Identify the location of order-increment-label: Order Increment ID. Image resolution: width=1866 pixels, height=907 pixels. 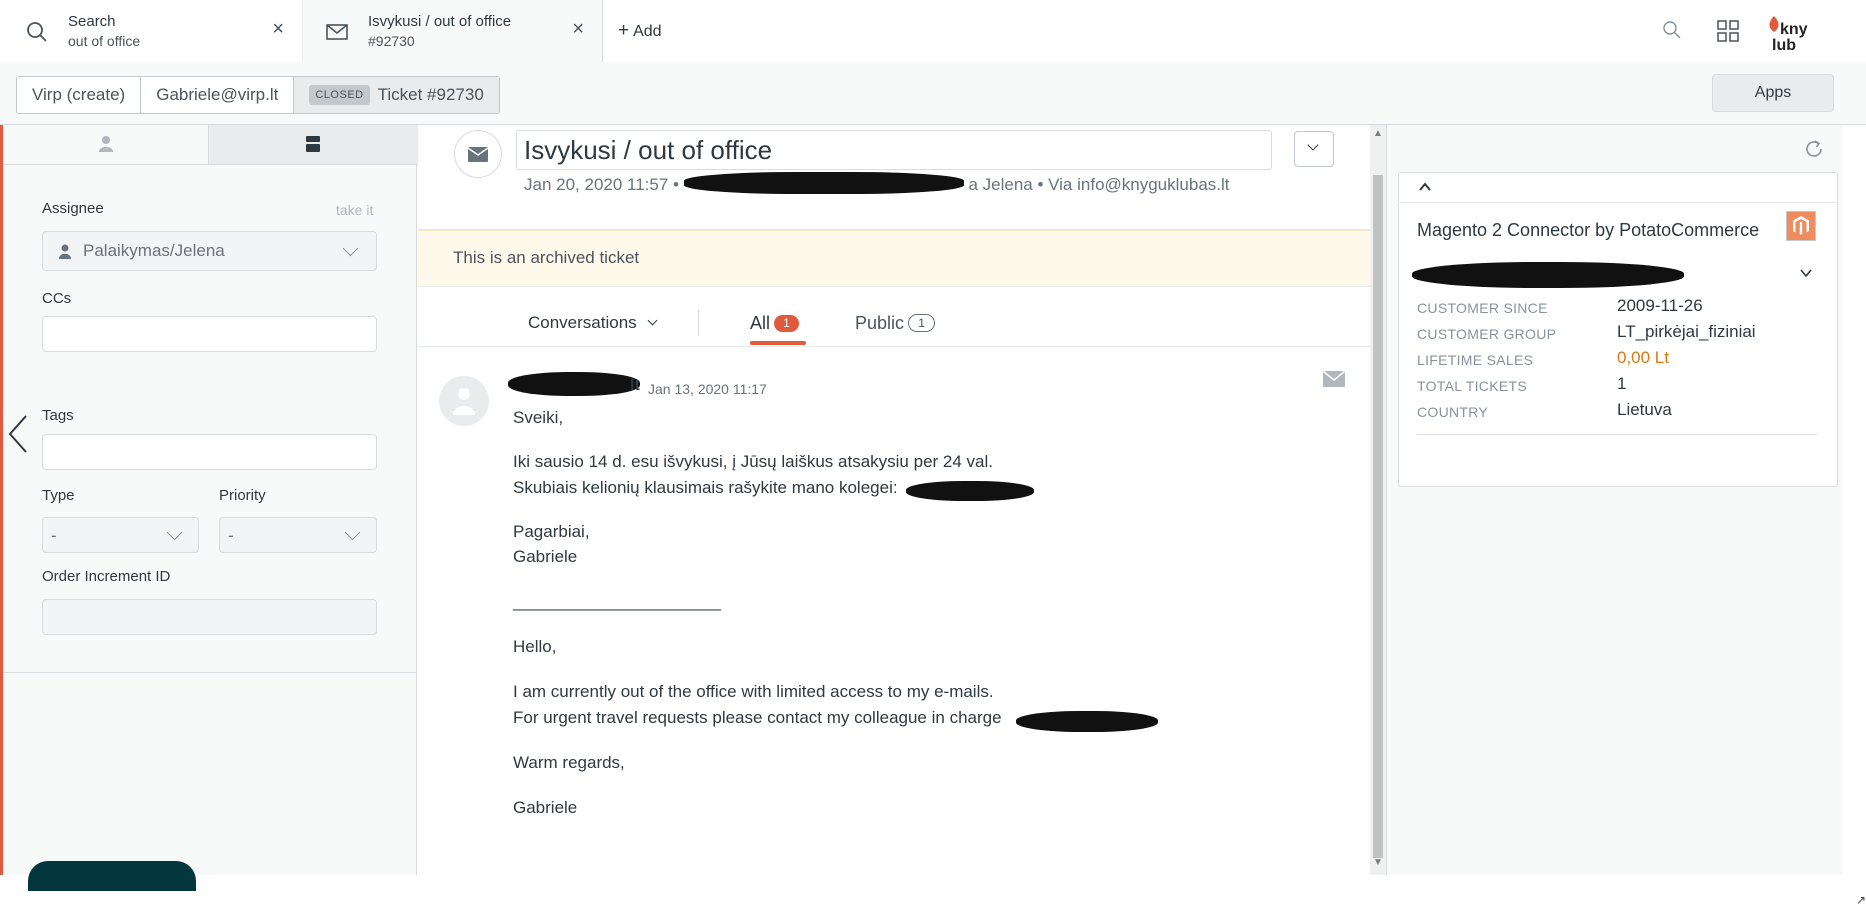
(106, 576).